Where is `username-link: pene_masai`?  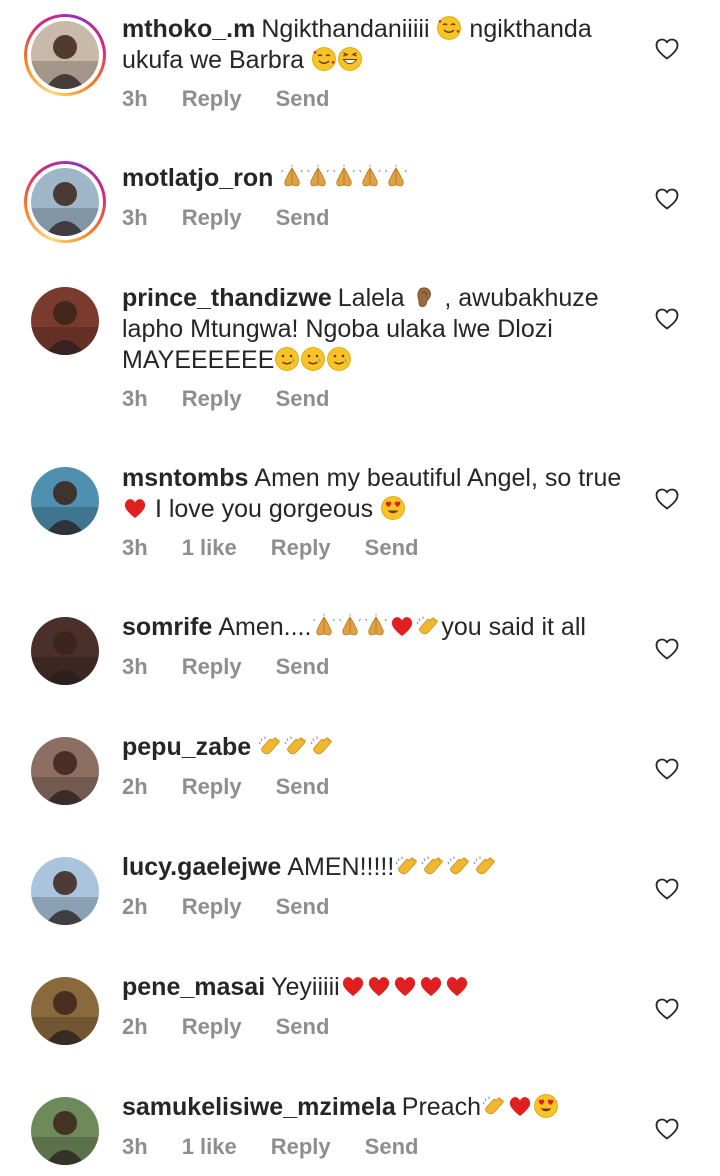
username-link: pene_masai is located at coordinates (193, 987).